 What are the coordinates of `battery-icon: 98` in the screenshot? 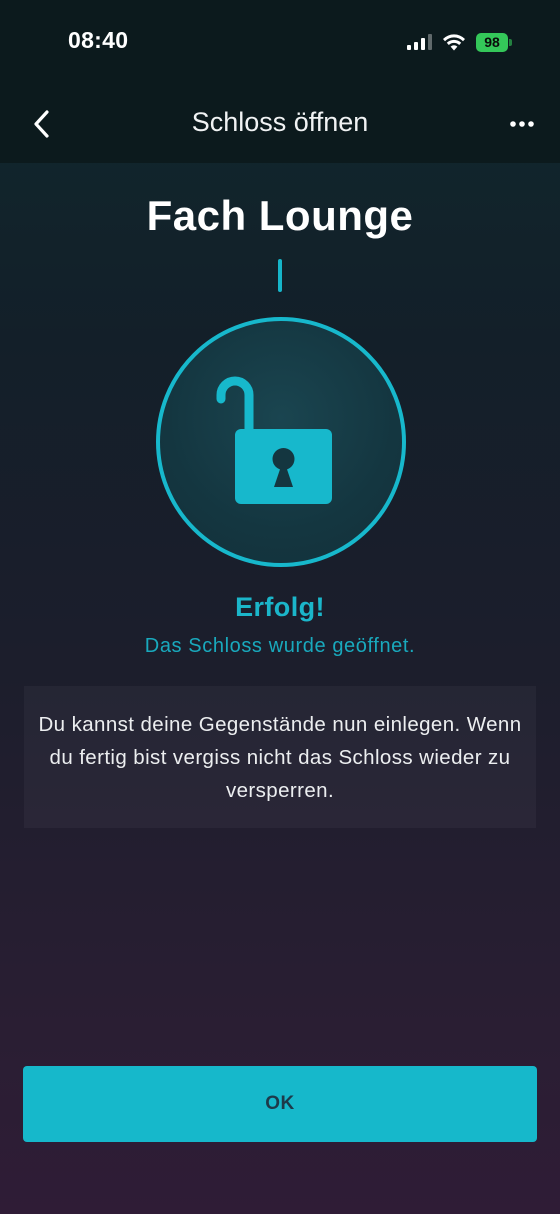 It's located at (494, 42).